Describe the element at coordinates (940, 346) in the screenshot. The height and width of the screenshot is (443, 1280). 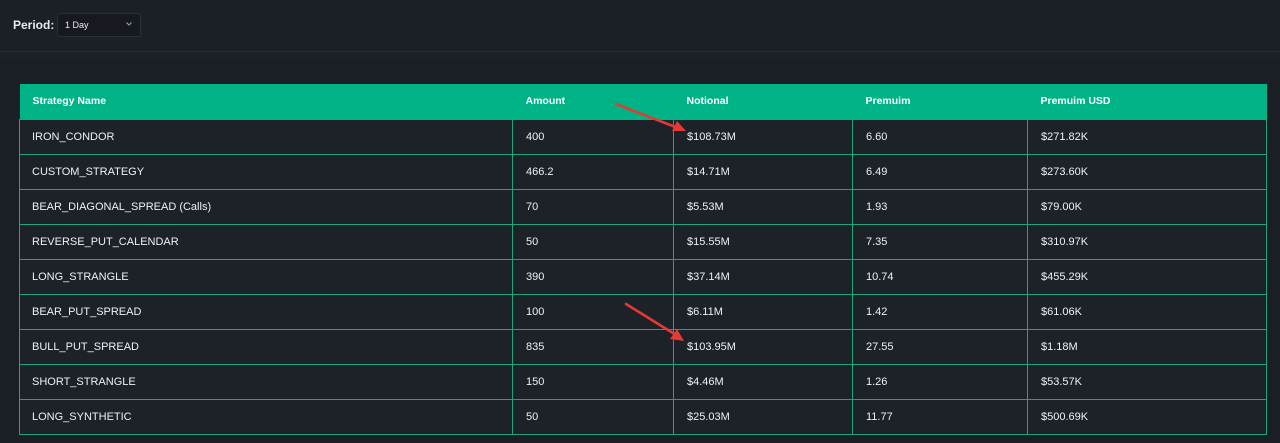
I see `cell-premium: 27.55` at that location.